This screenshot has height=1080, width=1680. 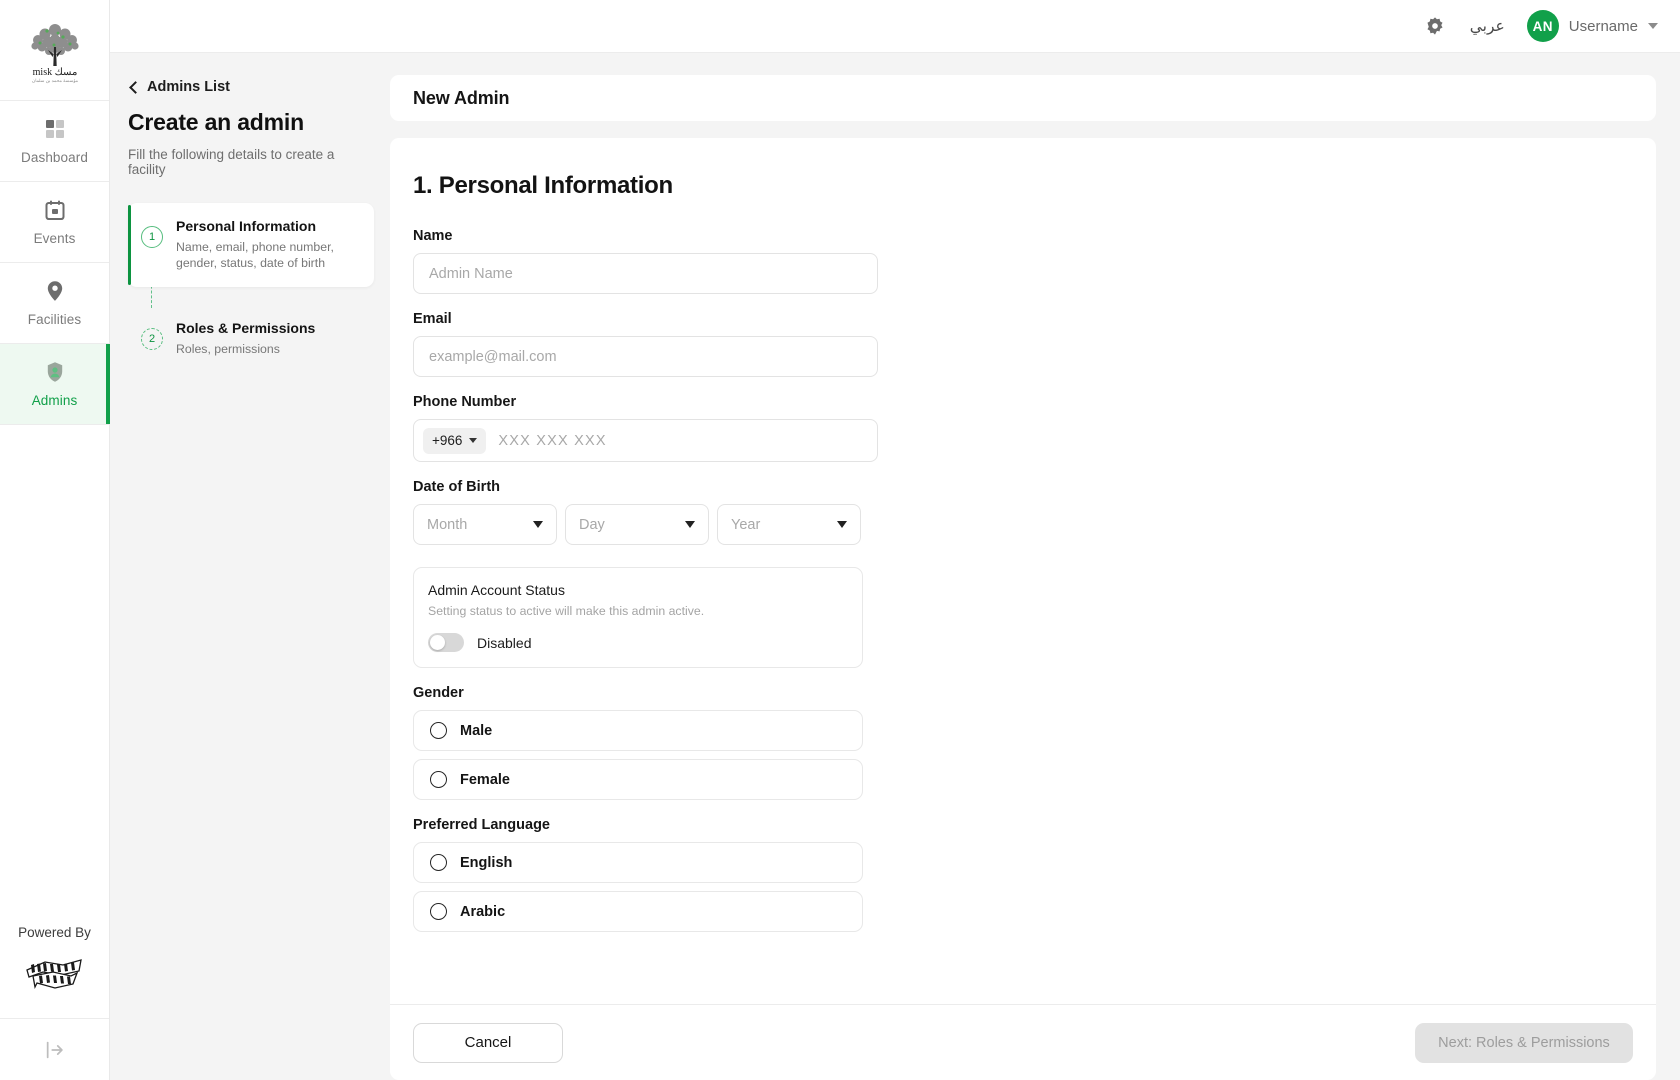 I want to click on page-header-title: New Admin, so click(x=461, y=97).